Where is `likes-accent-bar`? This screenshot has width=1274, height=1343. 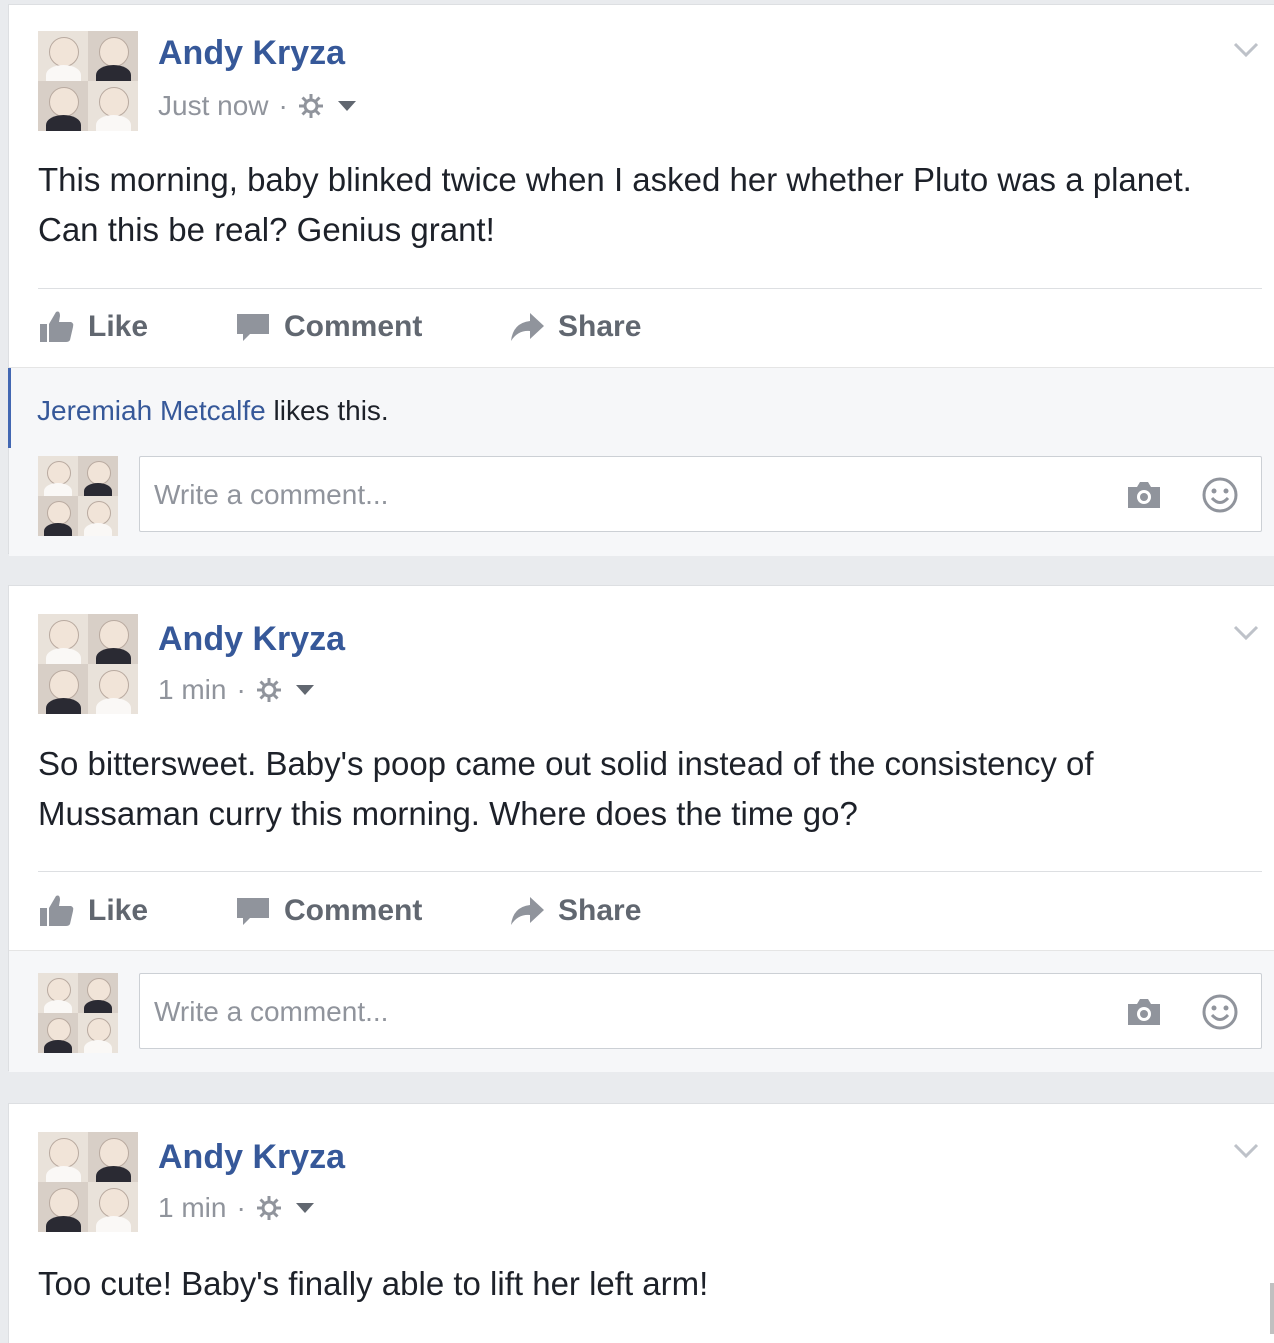 likes-accent-bar is located at coordinates (9, 408).